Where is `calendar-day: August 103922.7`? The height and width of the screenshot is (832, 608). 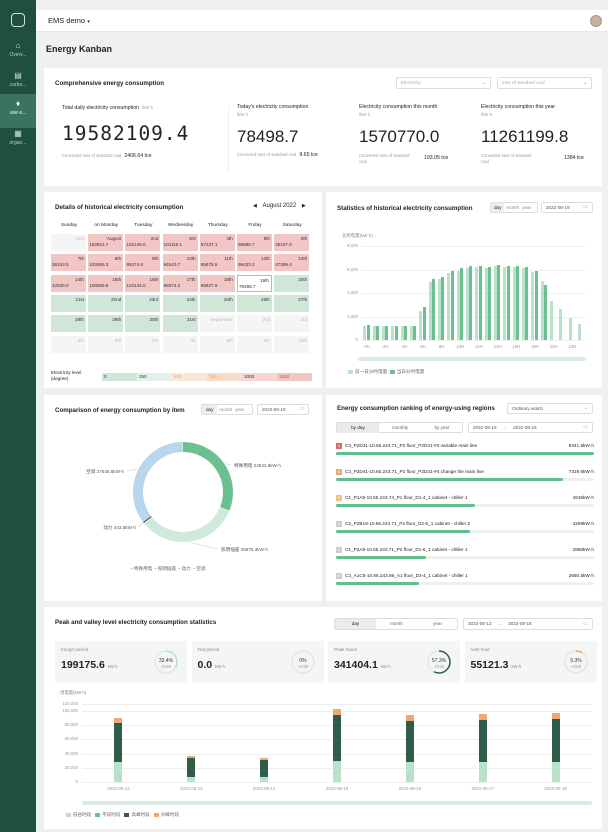 calendar-day: August 103922.7 is located at coordinates (106, 242).